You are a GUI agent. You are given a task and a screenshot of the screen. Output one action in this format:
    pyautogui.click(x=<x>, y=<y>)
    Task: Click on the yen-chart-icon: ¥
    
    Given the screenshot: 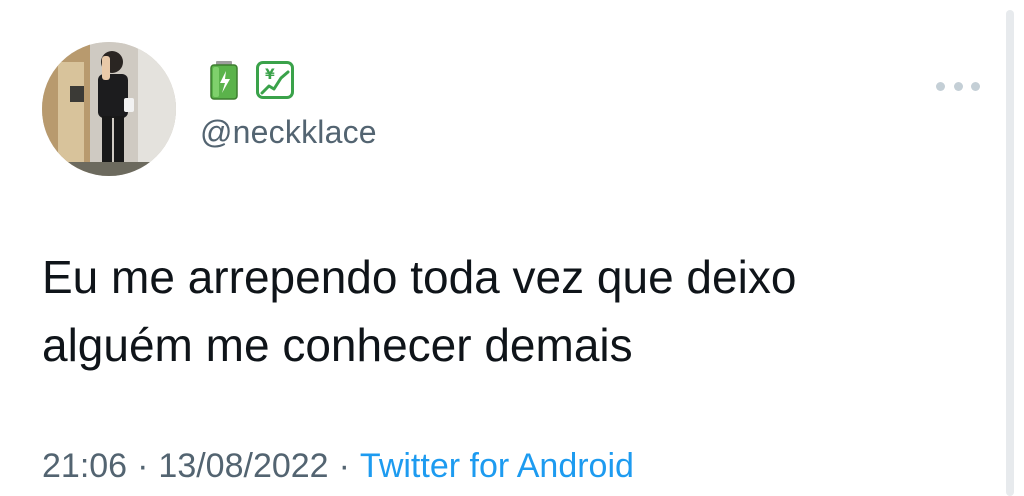 What is the action you would take?
    pyautogui.click(x=275, y=80)
    